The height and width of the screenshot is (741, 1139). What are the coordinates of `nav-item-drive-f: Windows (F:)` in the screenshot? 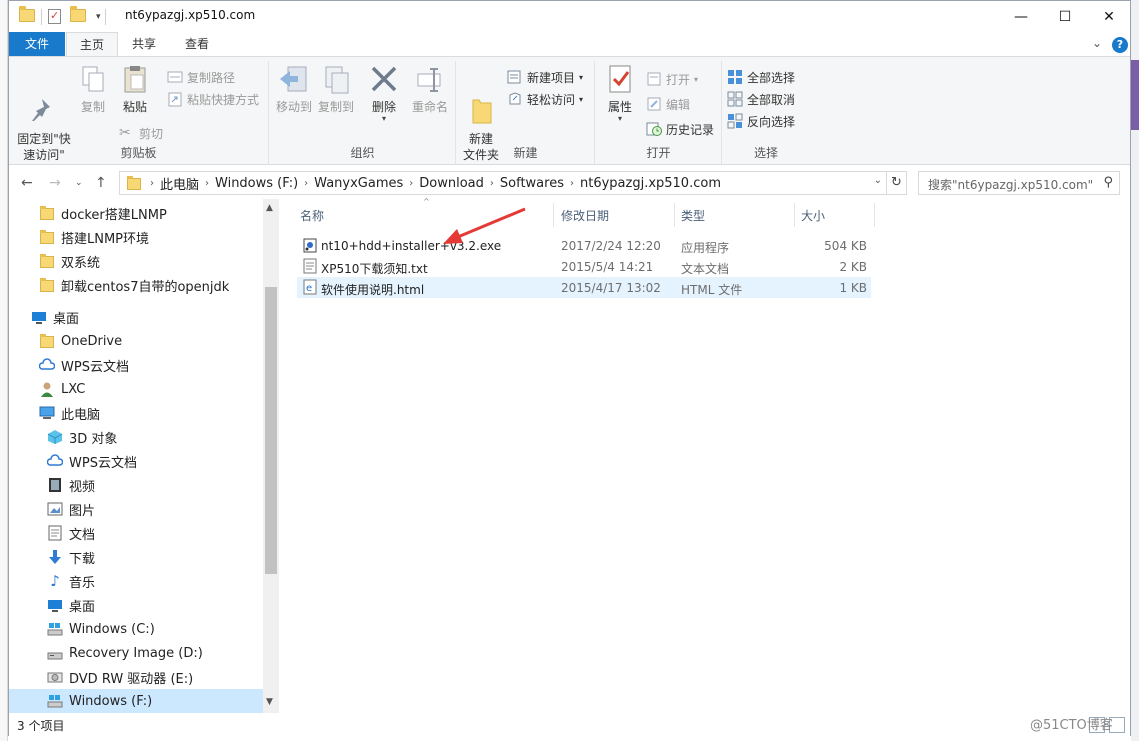 It's located at (136, 701).